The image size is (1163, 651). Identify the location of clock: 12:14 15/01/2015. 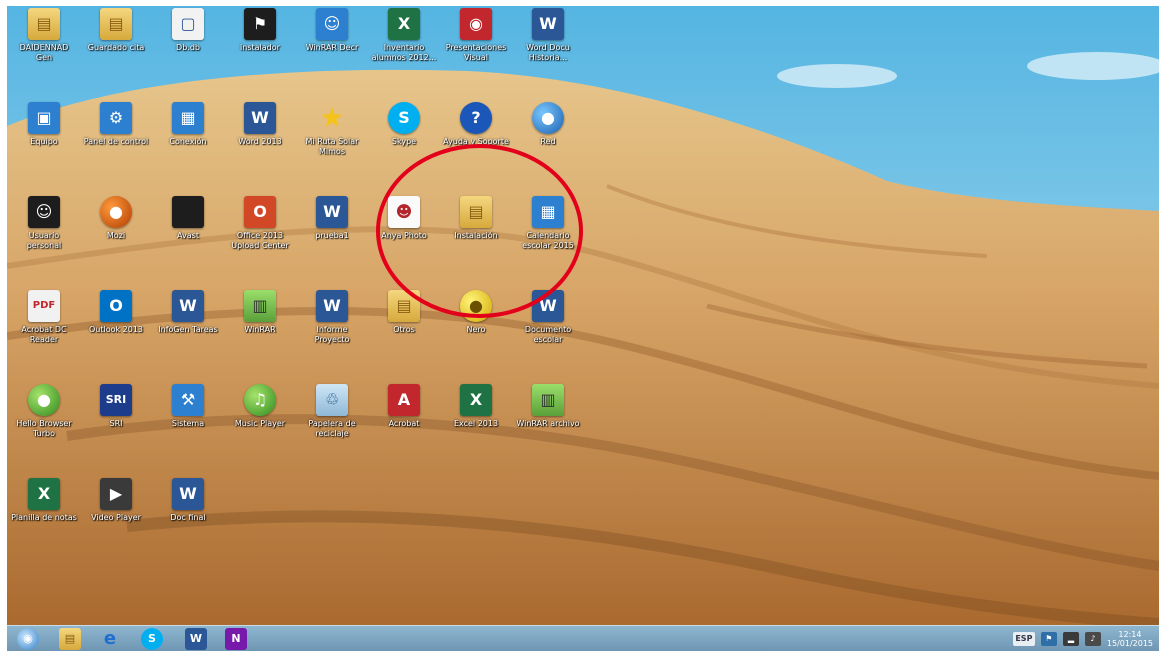
(1130, 639).